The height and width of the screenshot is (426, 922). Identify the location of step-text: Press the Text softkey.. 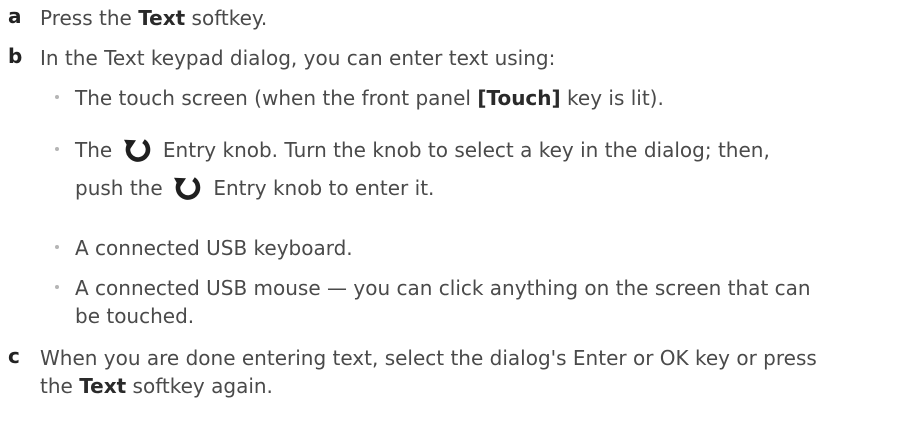
(476, 18).